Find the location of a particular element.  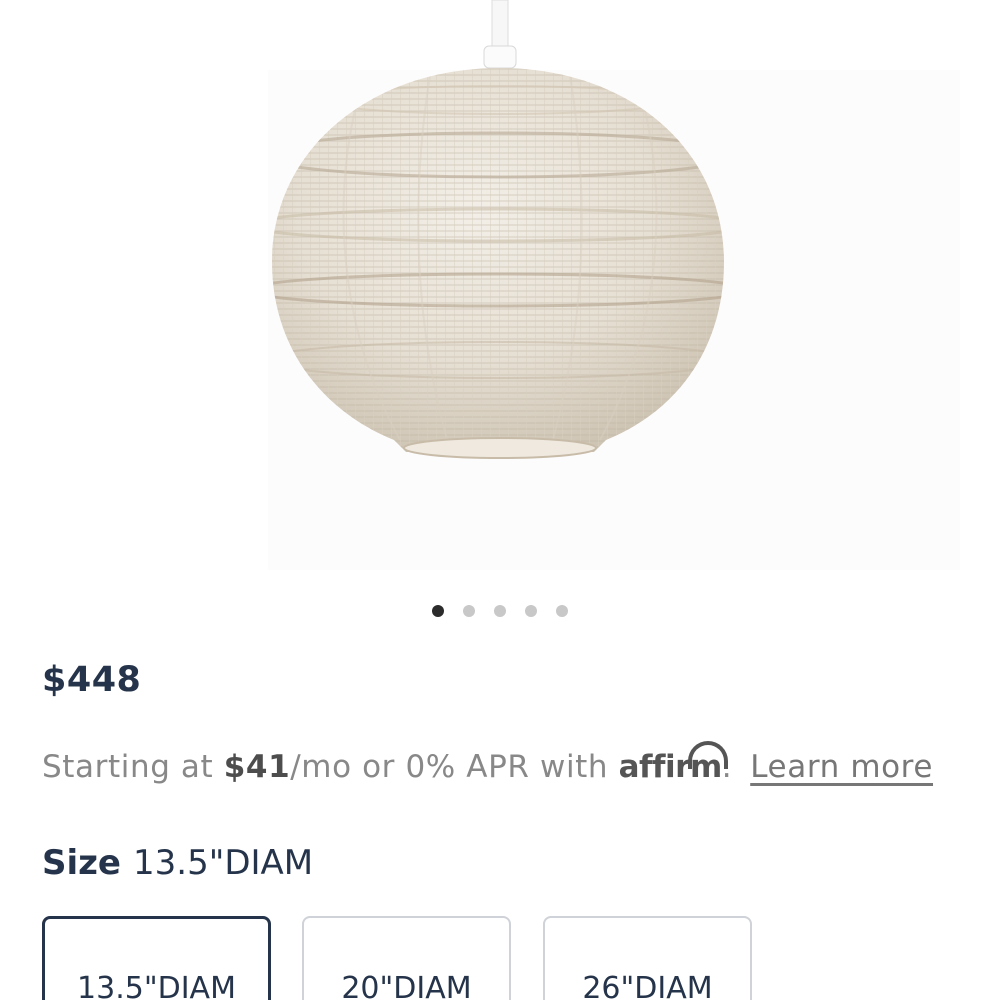

product-price: $448 is located at coordinates (92, 680).